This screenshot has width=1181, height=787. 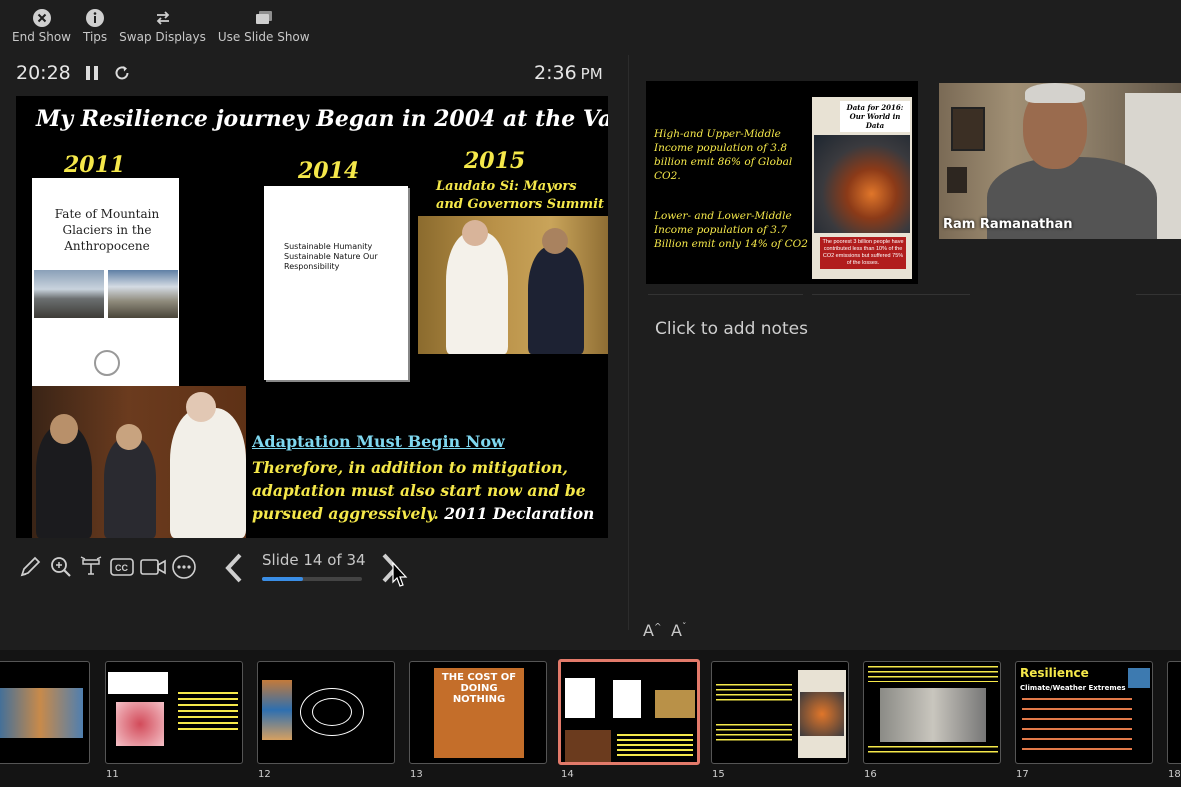 What do you see at coordinates (332, 712) in the screenshot?
I see `thumb-diagram-inner` at bounding box center [332, 712].